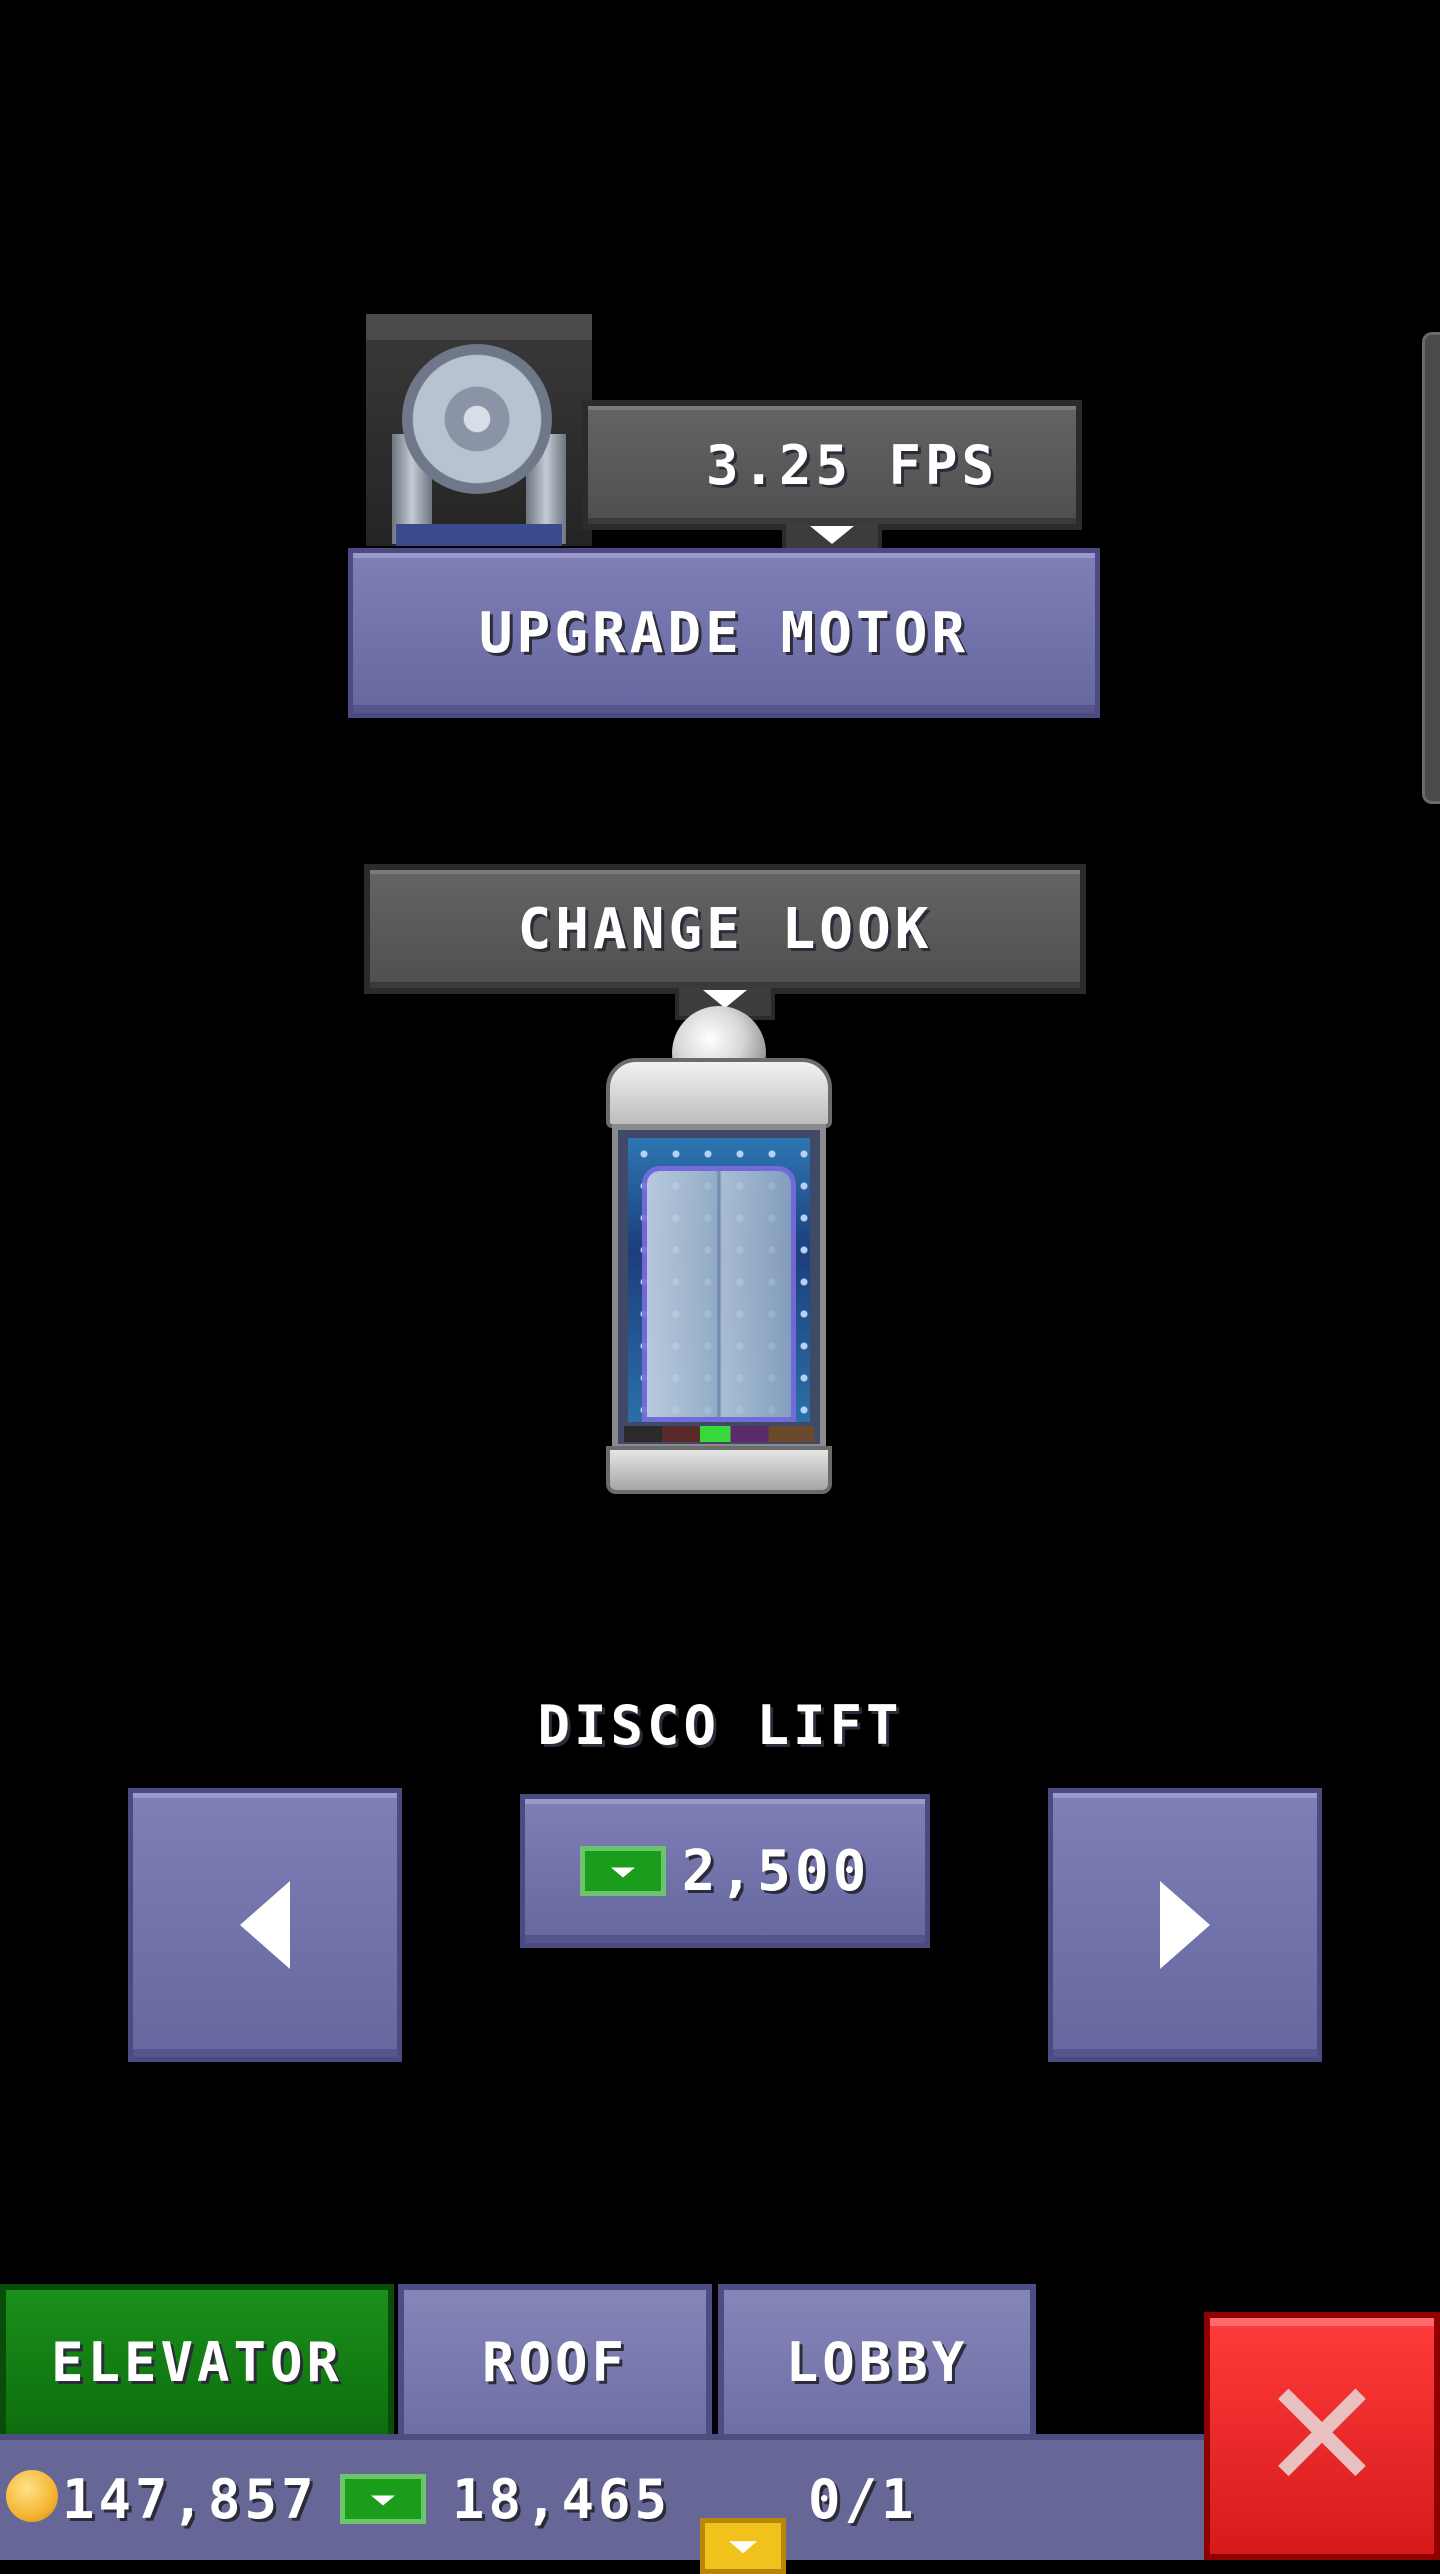  What do you see at coordinates (562, 2499) in the screenshot?
I see `bux-count: 18,465` at bounding box center [562, 2499].